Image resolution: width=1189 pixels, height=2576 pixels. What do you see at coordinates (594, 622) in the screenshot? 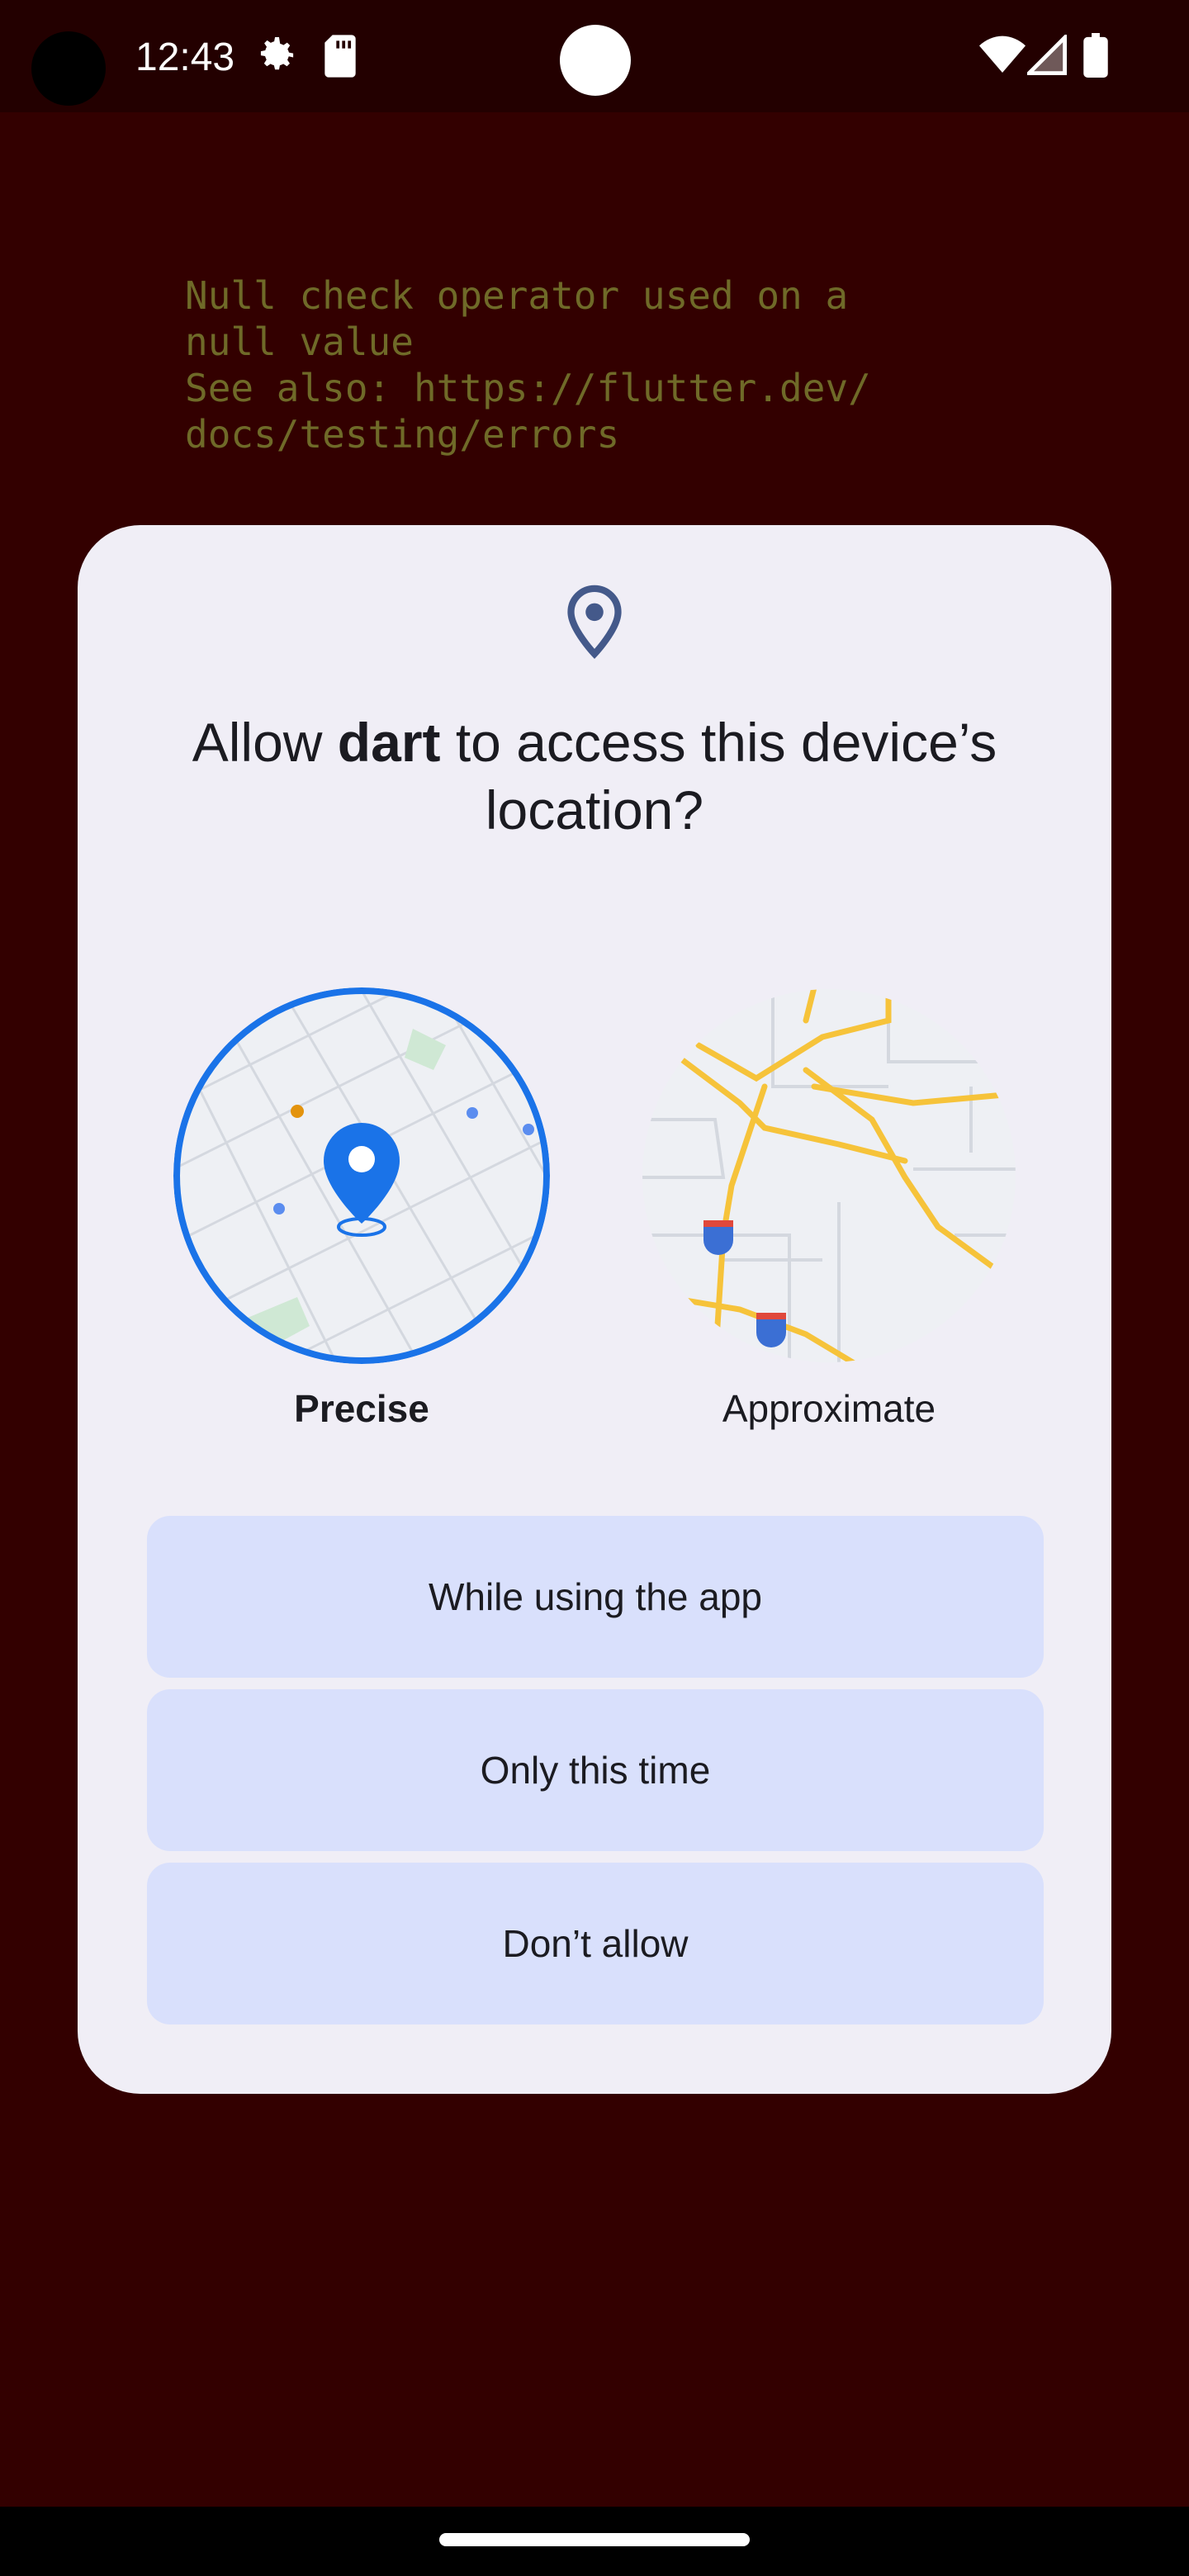
I see `location-pin-icon` at bounding box center [594, 622].